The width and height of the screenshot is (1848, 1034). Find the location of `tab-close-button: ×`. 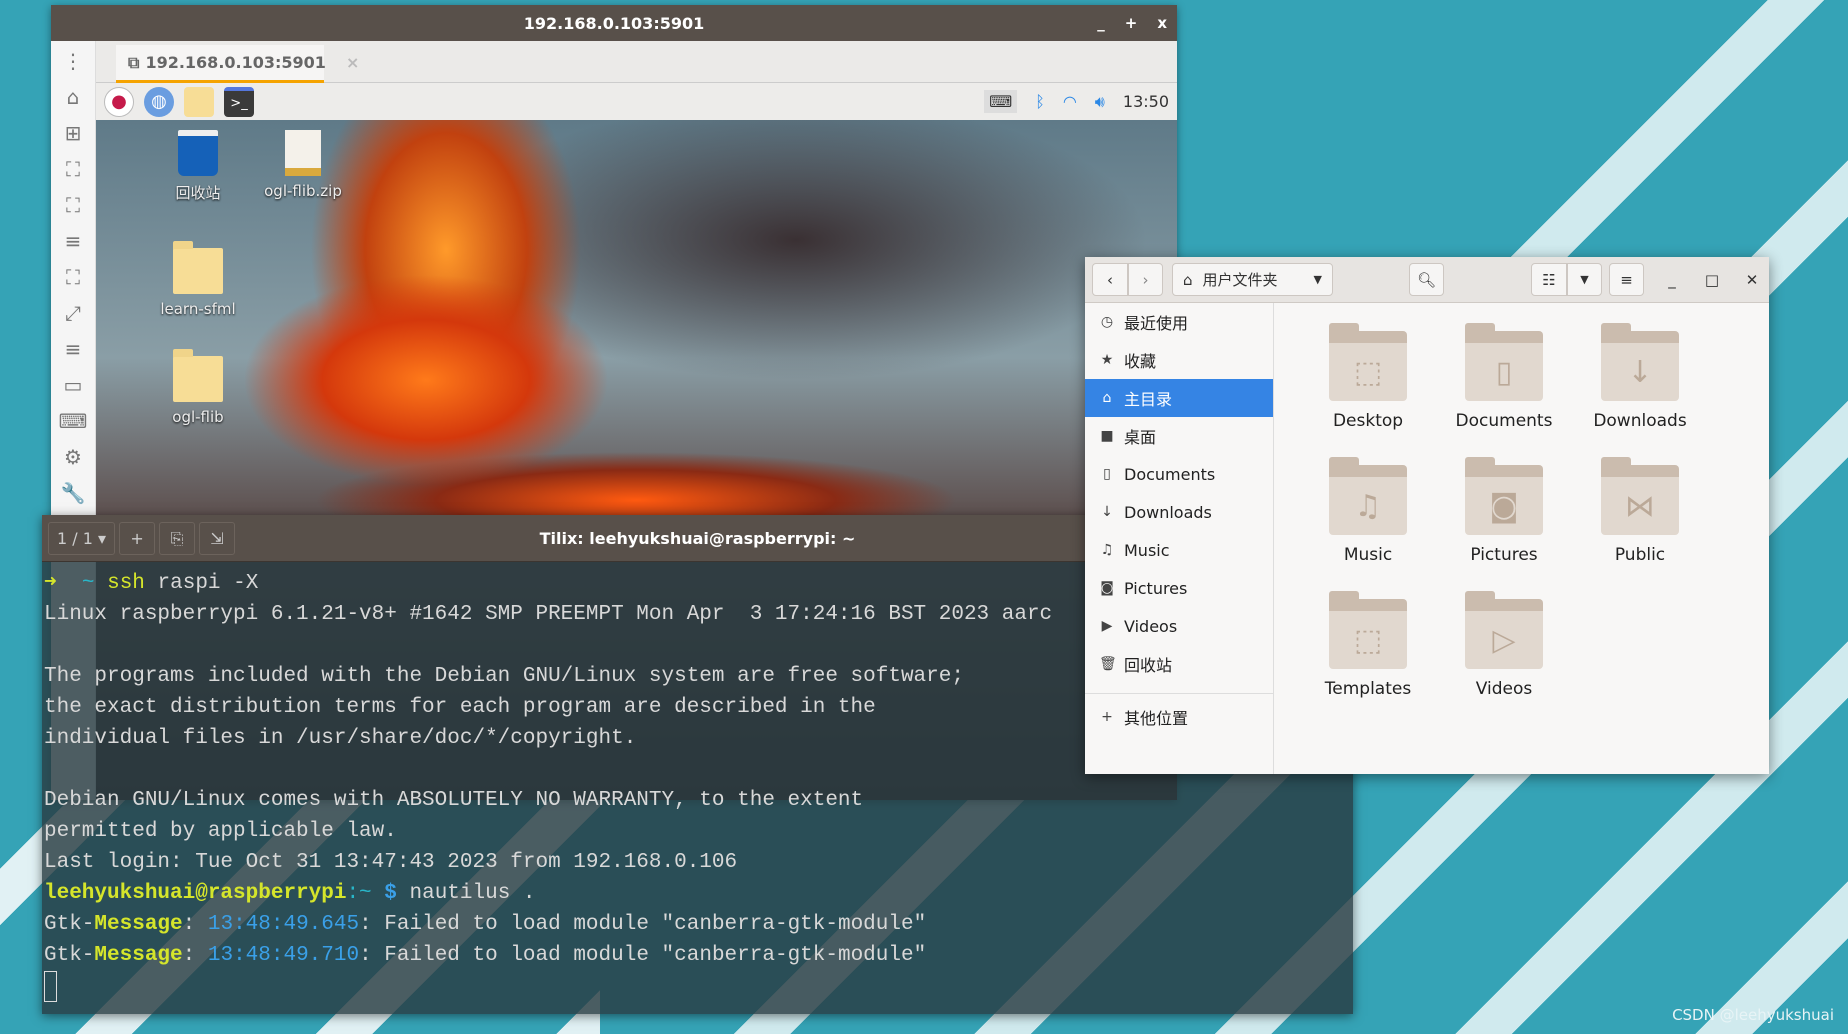

tab-close-button: × is located at coordinates (352, 62).